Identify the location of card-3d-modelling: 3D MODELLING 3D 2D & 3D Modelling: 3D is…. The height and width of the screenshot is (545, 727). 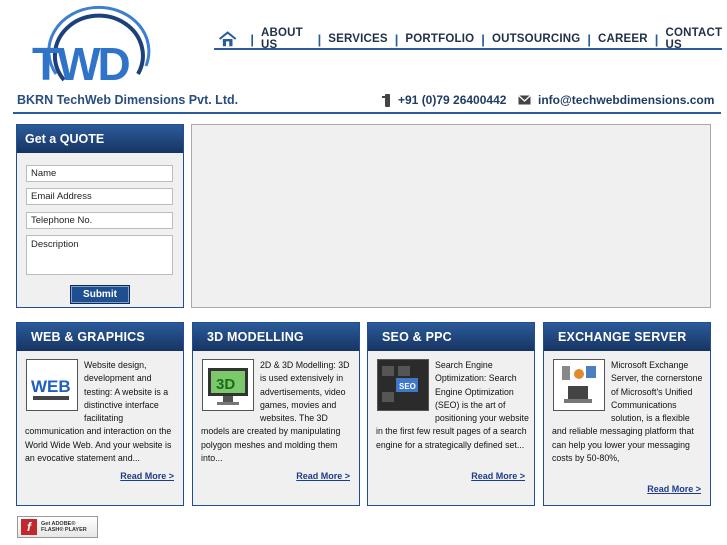
(276, 414).